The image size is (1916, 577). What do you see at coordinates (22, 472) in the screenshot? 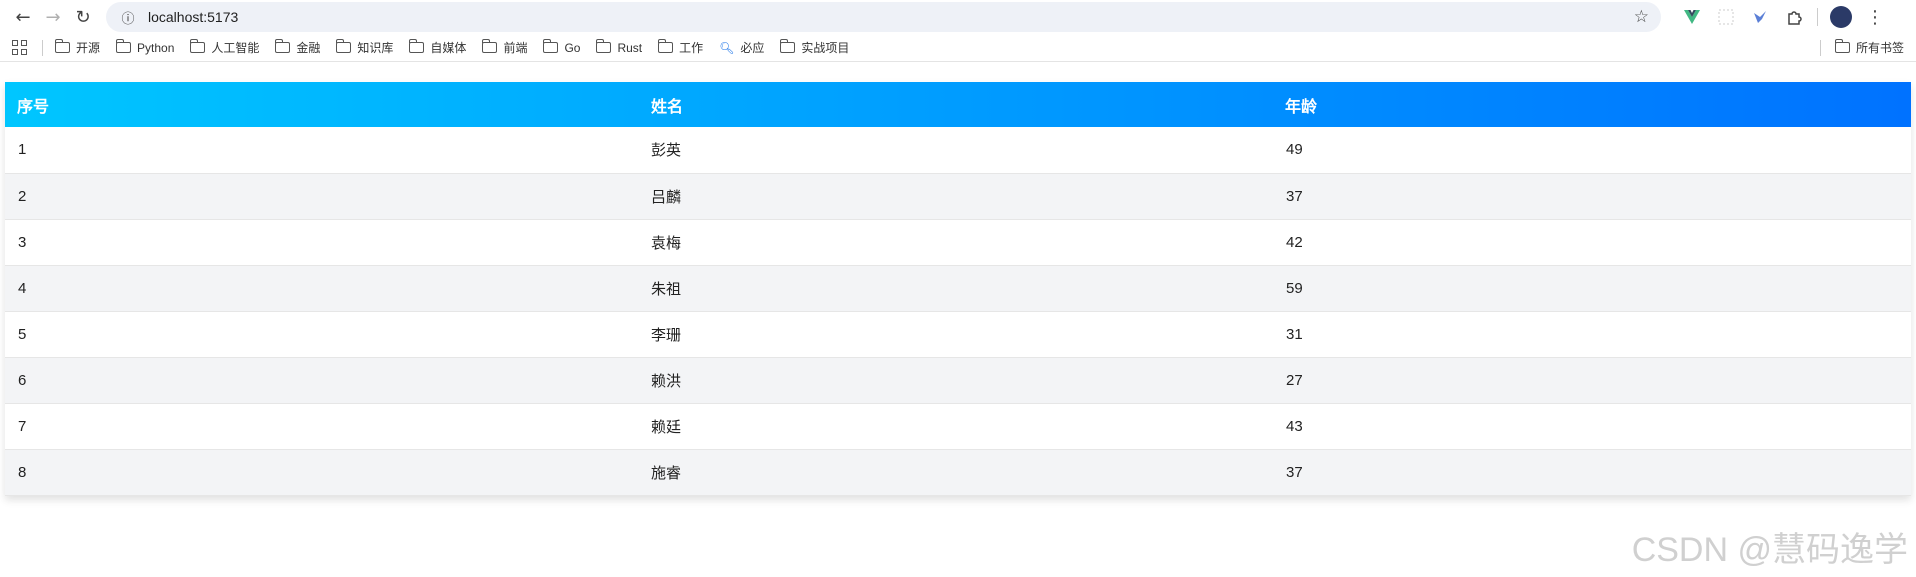
I see `cell-index: 8` at bounding box center [22, 472].